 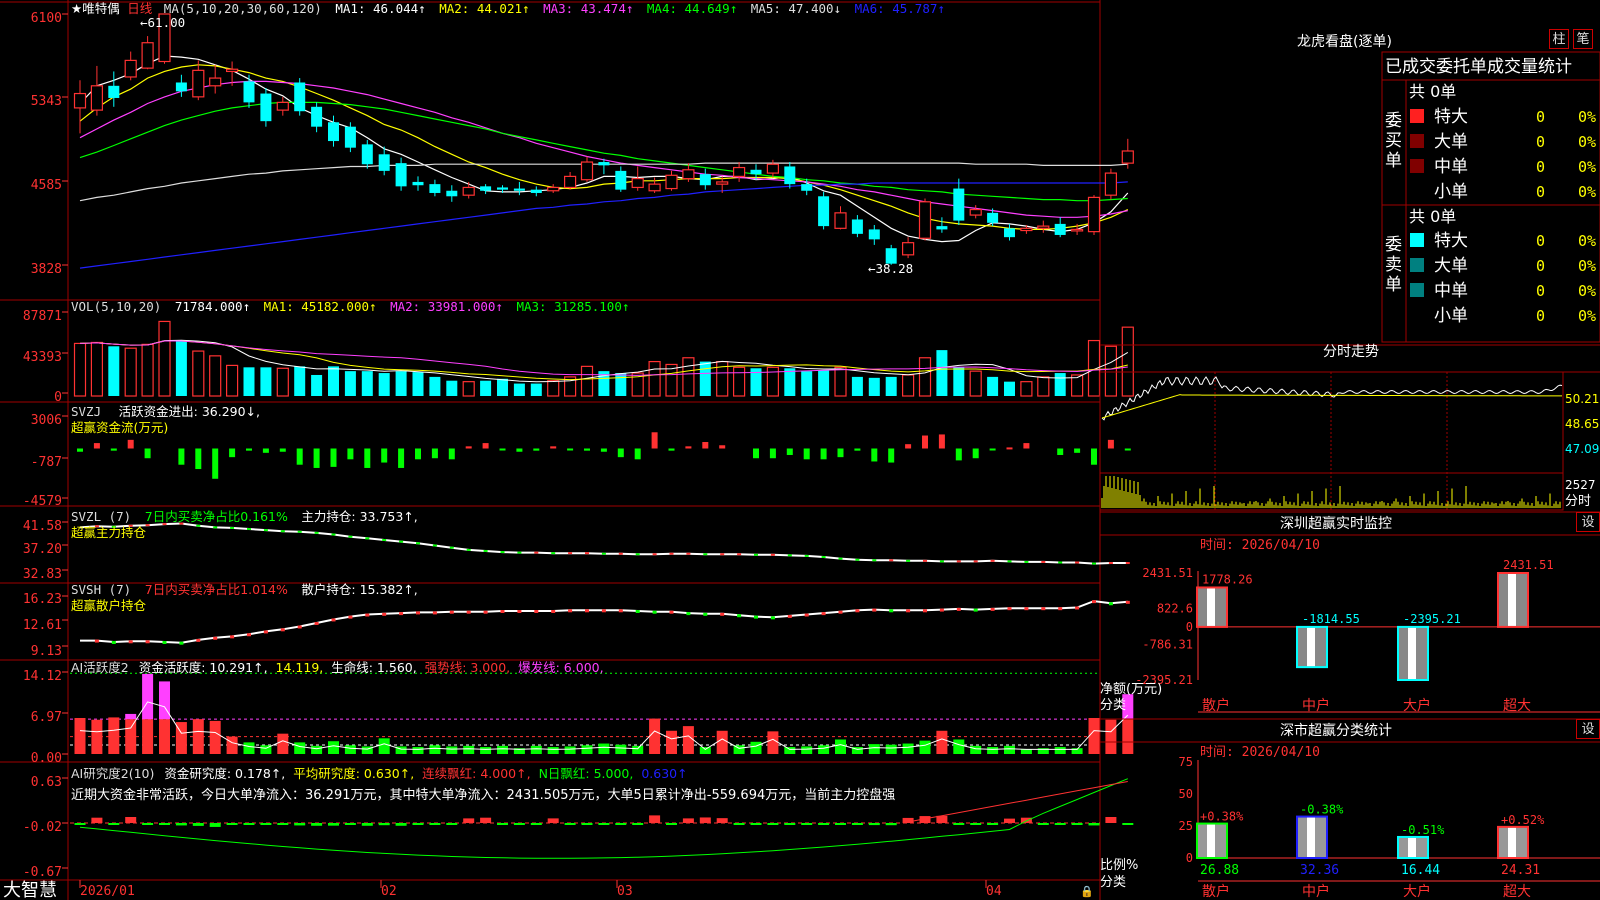 I want to click on monitor-settings-button: 设, so click(x=1588, y=522).